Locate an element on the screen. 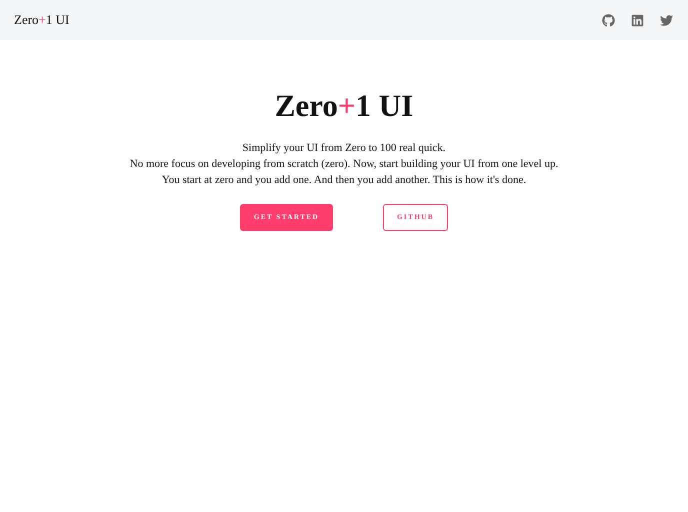  twitter-icon is located at coordinates (666, 20).